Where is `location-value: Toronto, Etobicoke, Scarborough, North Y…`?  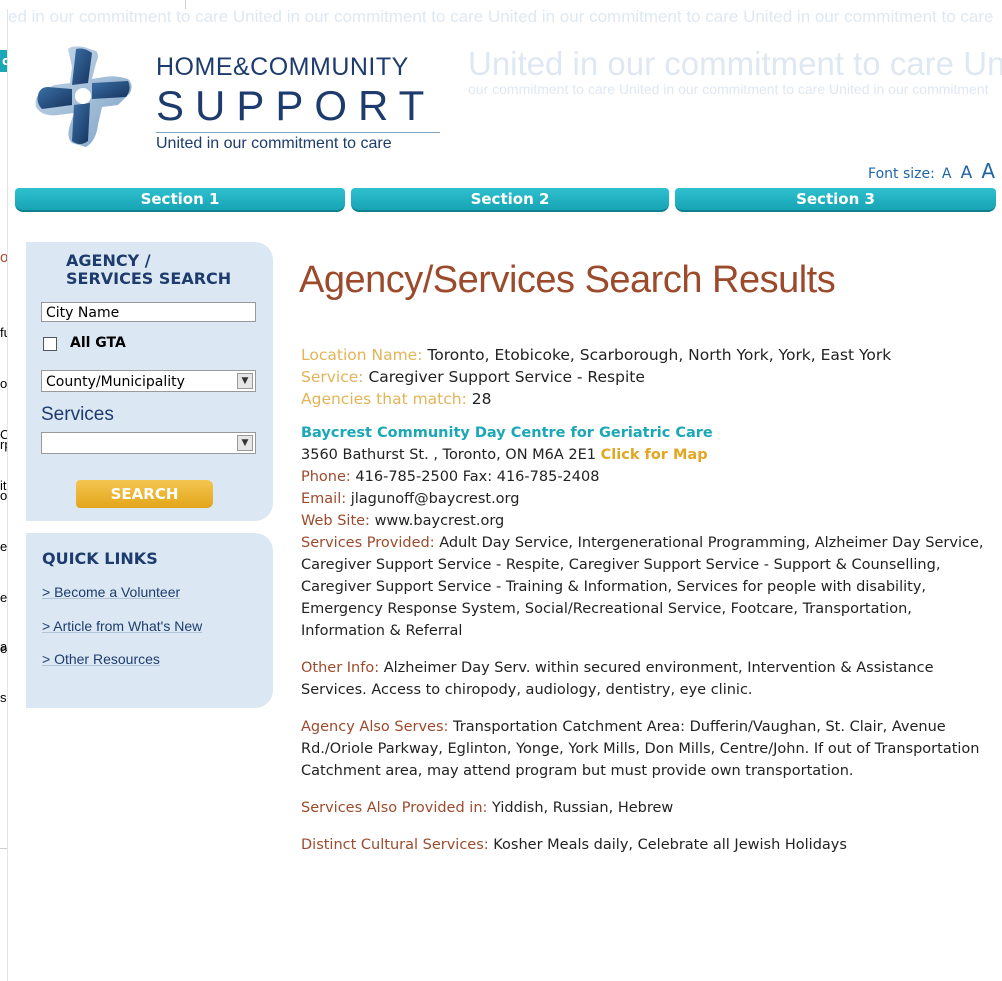 location-value: Toronto, Etobicoke, Scarborough, North Y… is located at coordinates (659, 355).